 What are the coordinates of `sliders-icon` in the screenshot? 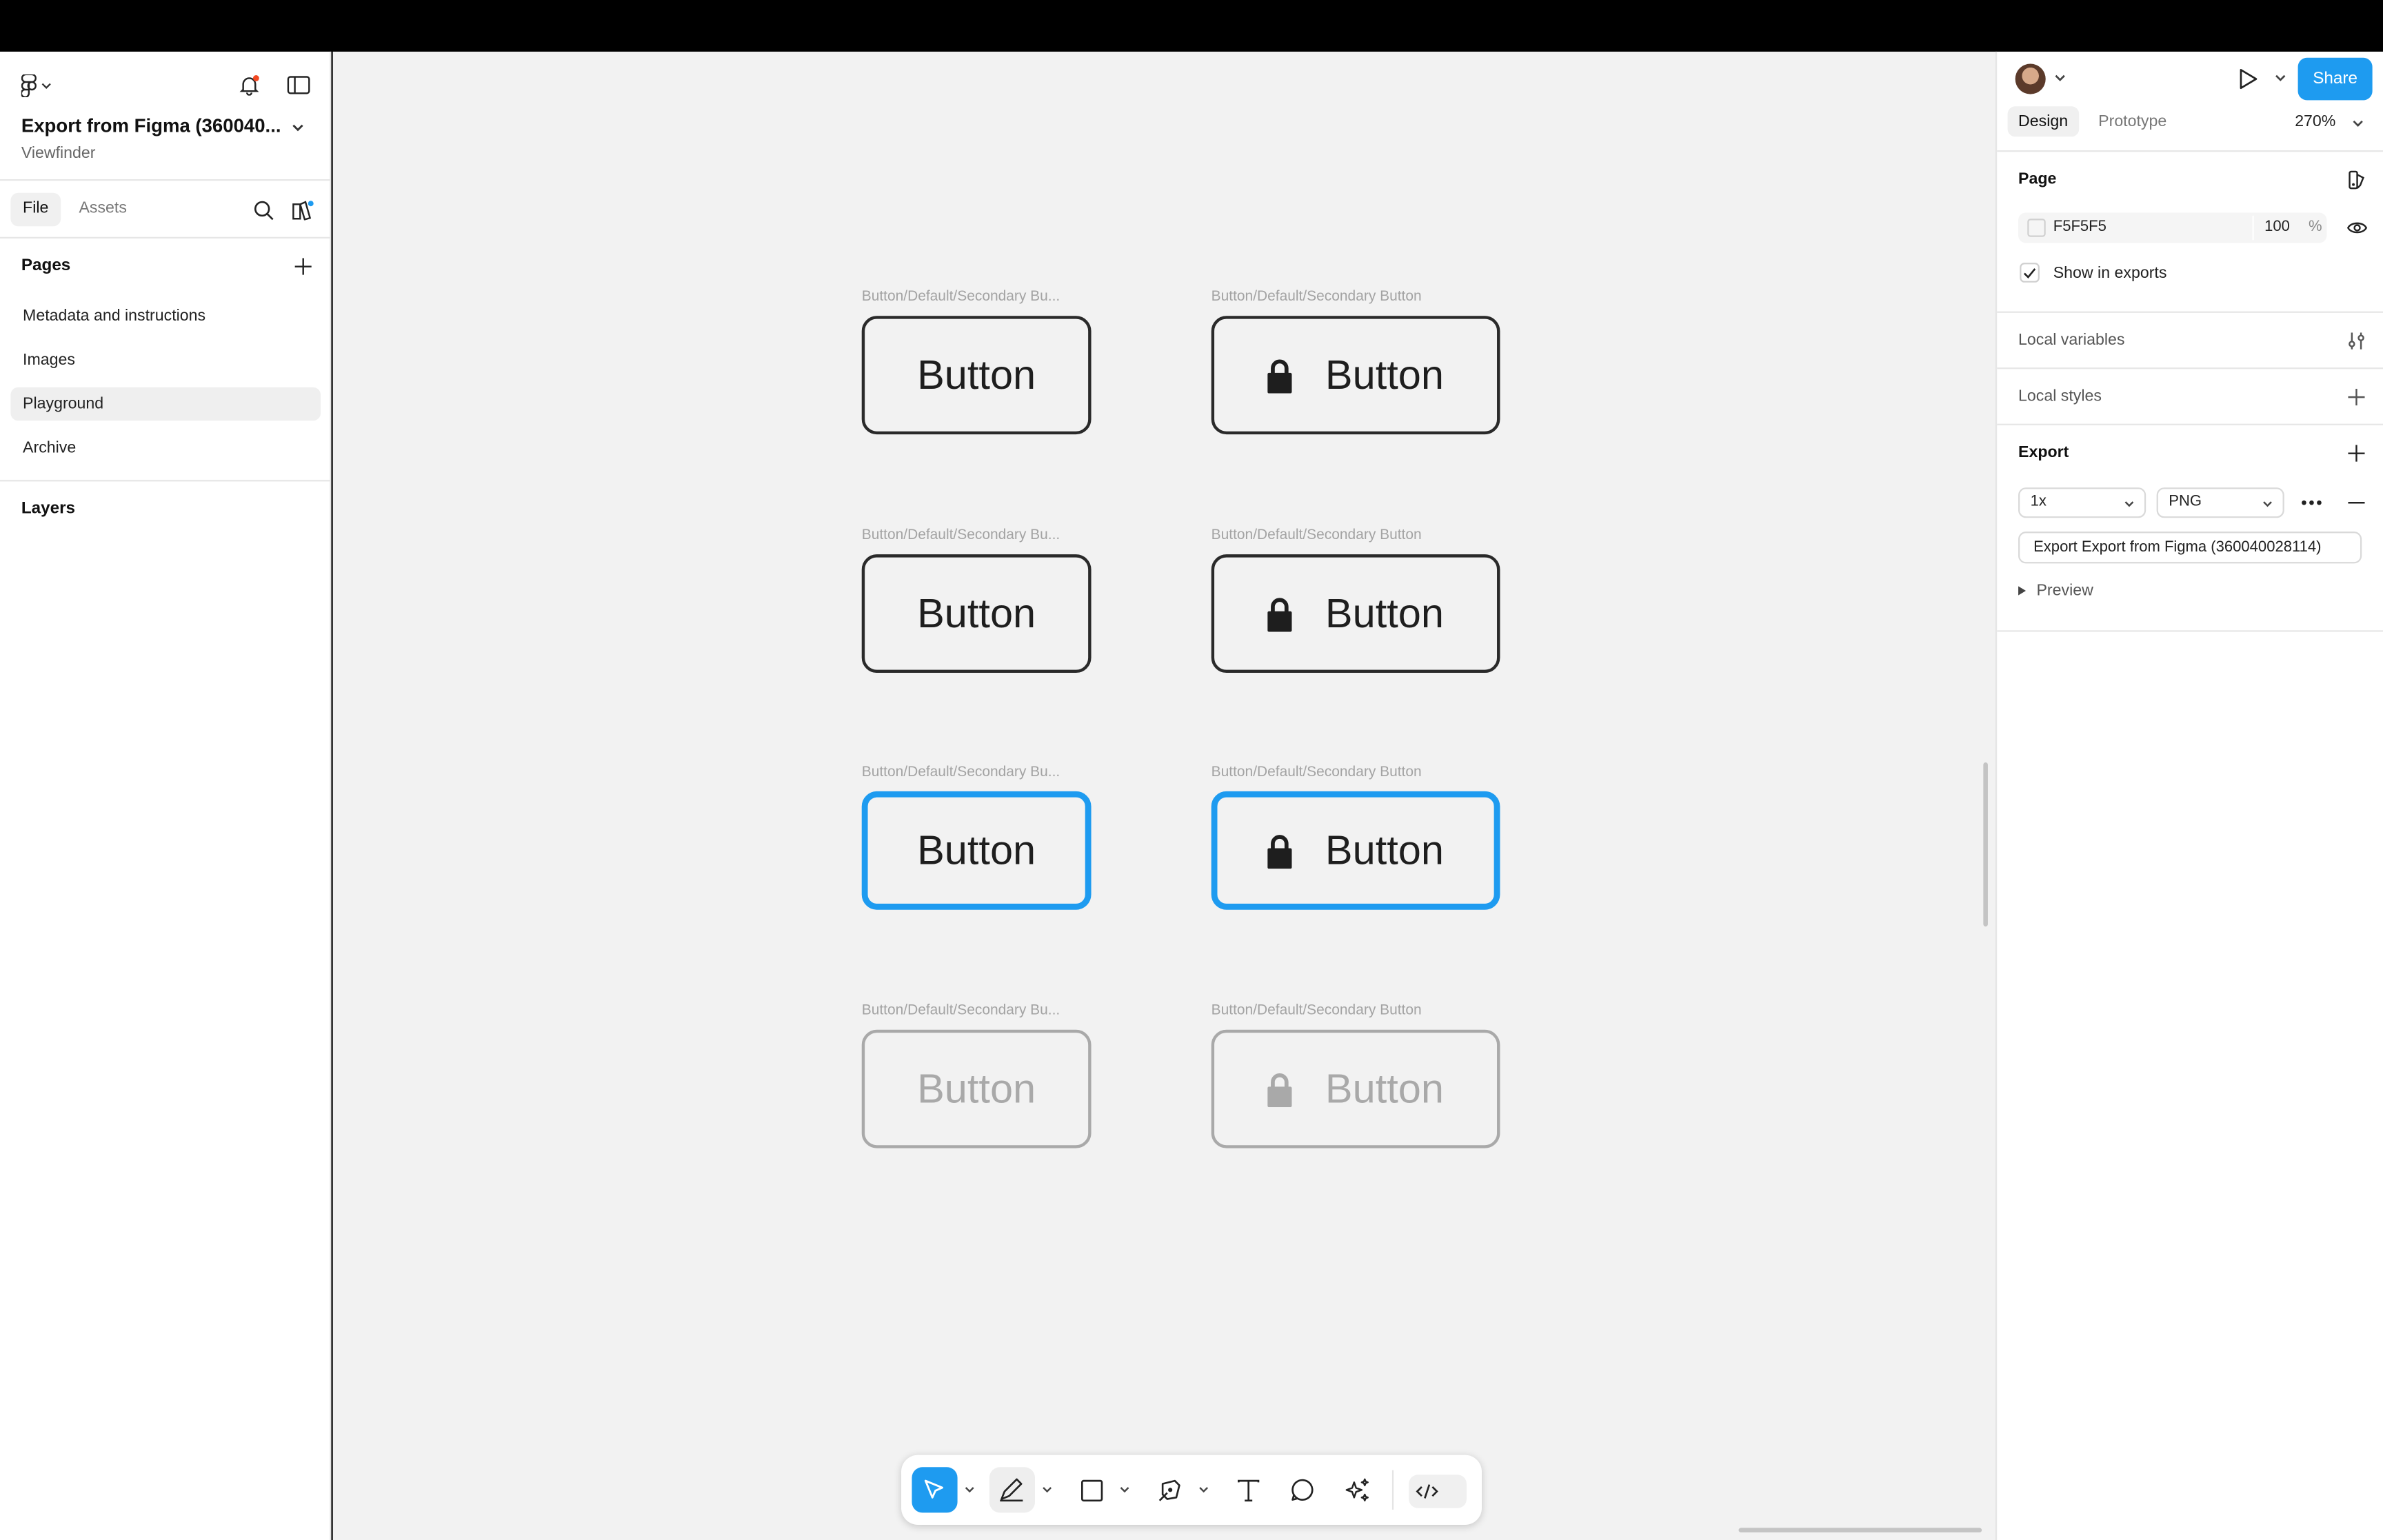 It's located at (2356, 341).